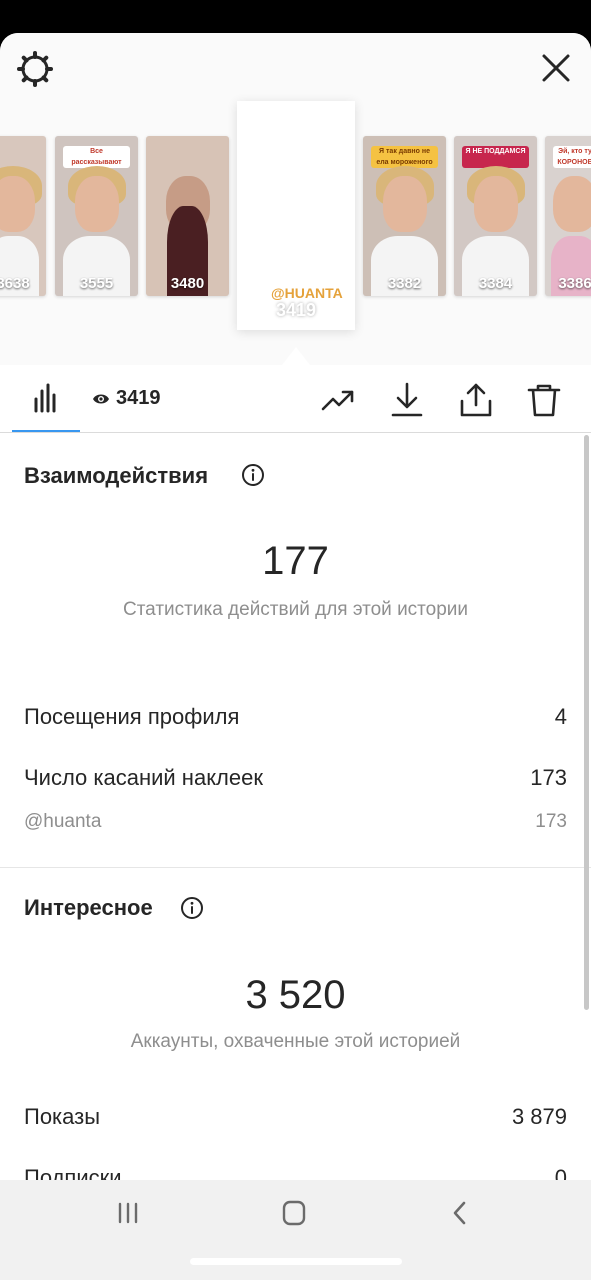  What do you see at coordinates (88, 907) in the screenshot?
I see `discovery-title: Интересное` at bounding box center [88, 907].